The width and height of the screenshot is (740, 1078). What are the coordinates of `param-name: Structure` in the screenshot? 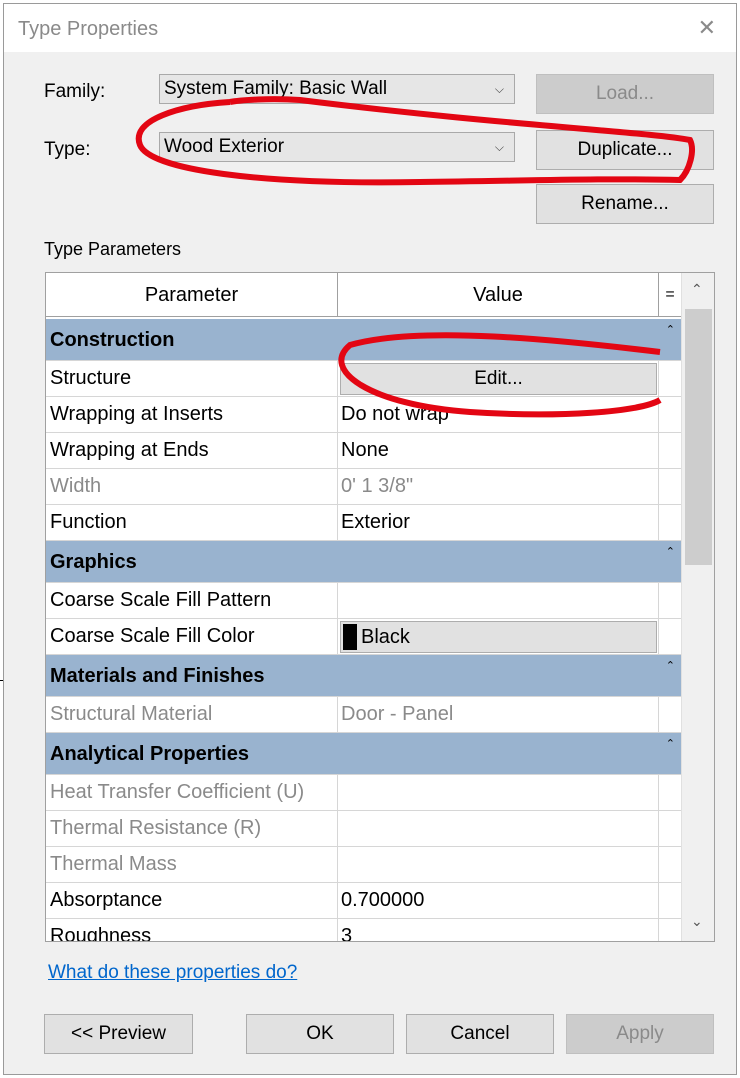 It's located at (91, 378).